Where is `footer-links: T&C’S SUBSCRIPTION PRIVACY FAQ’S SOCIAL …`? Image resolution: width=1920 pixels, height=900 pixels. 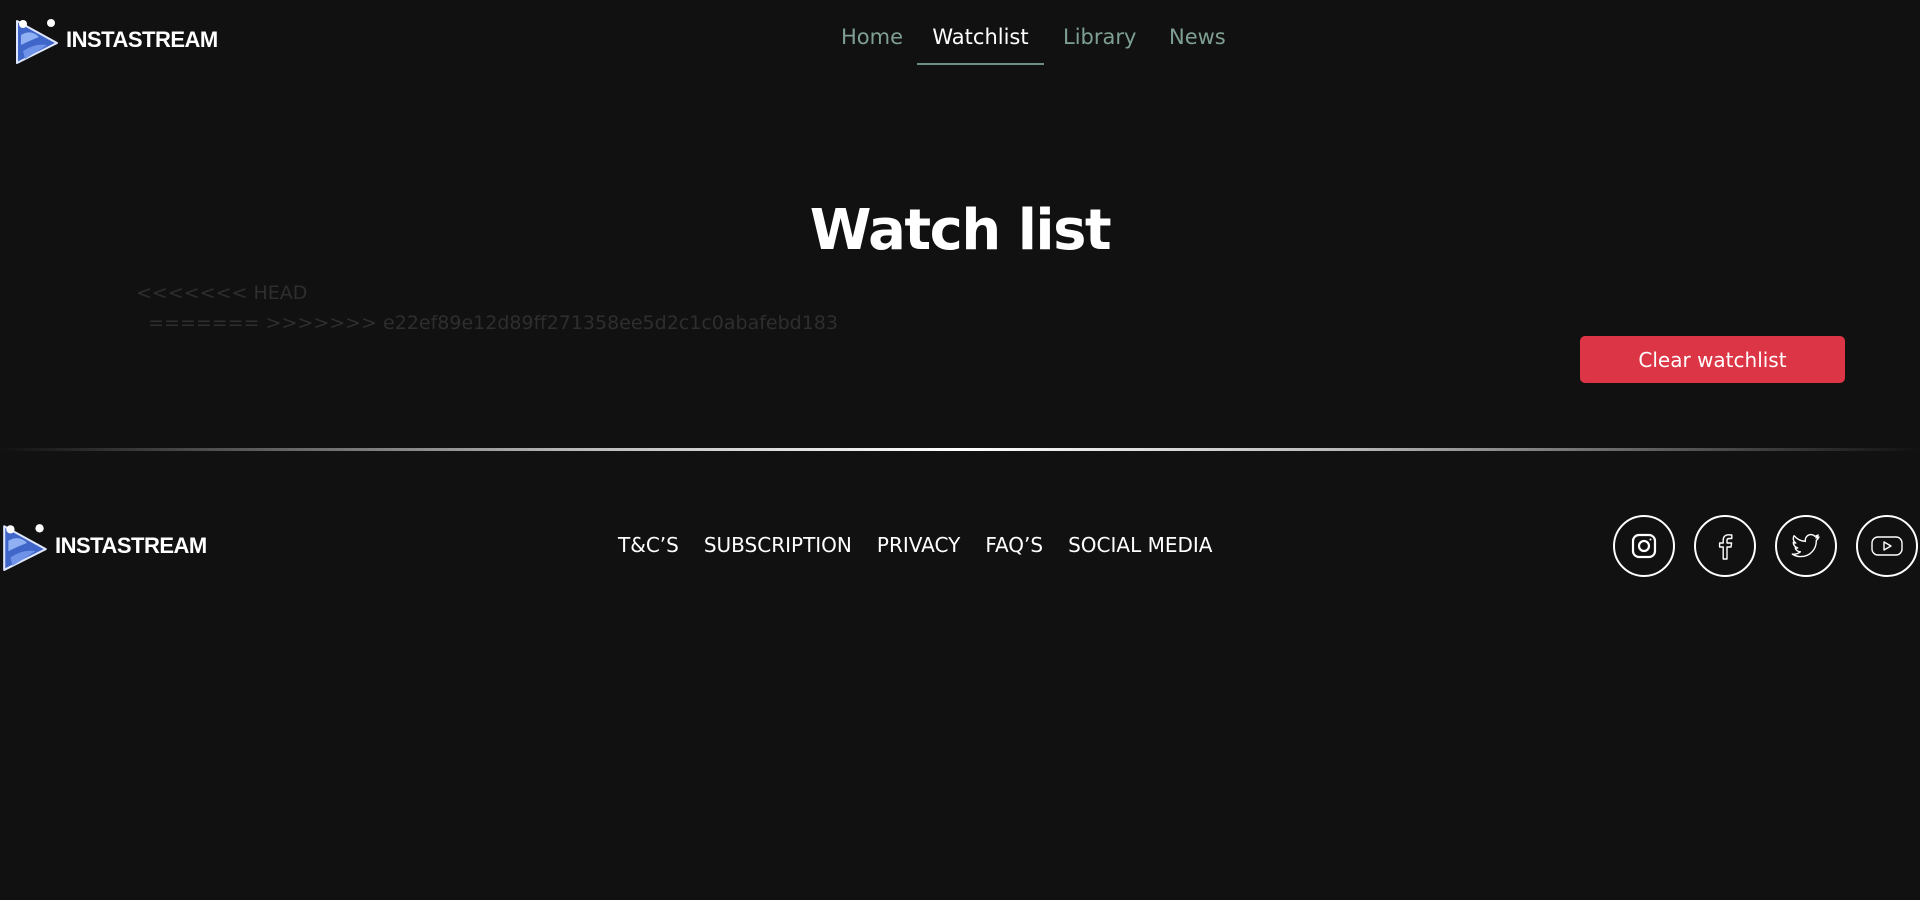
footer-links: T&C’S SUBSCRIPTION PRIVACY FAQ’S SOCIAL … is located at coordinates (915, 545).